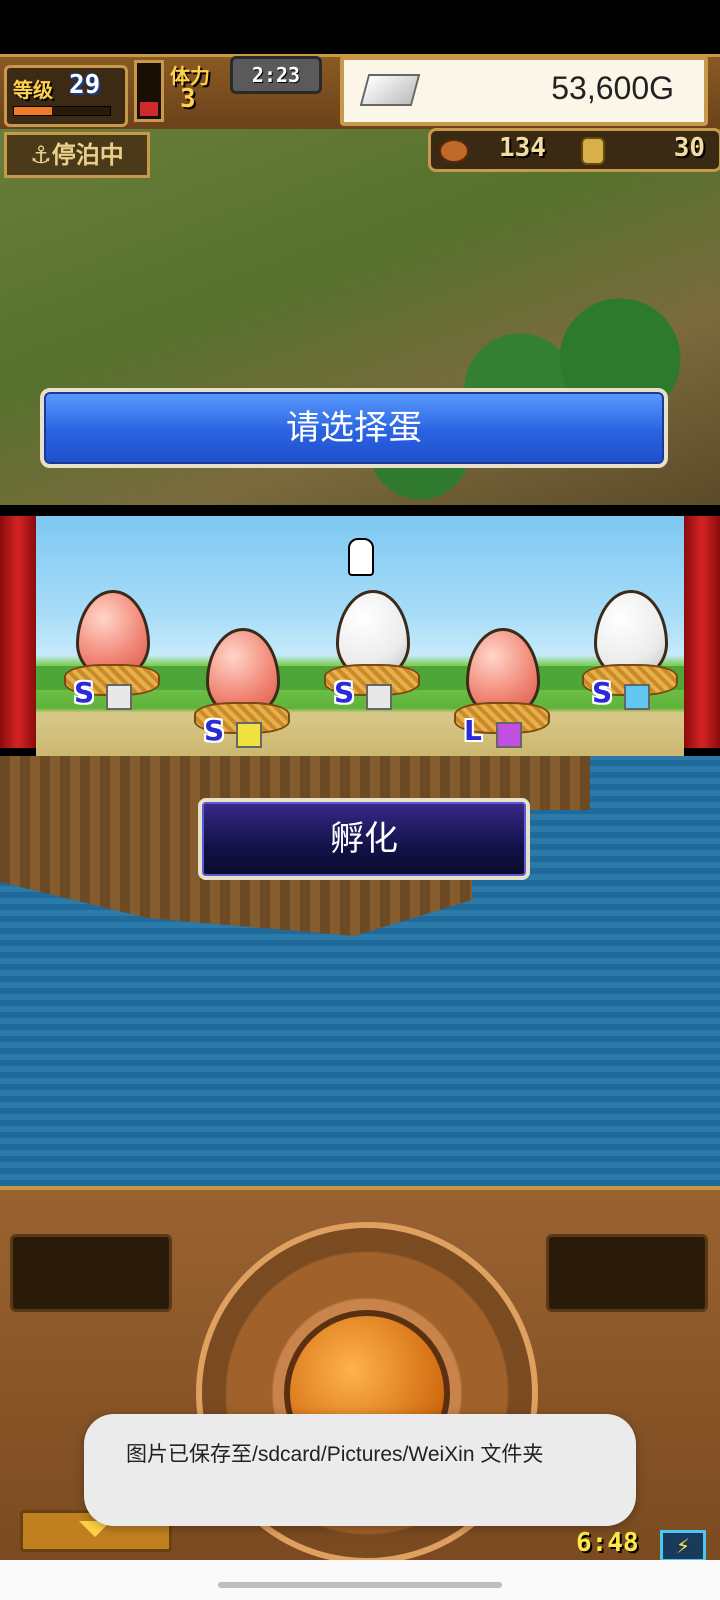 This screenshot has width=720, height=1600. I want to click on banner-title: 请选择蛋, so click(354, 428).